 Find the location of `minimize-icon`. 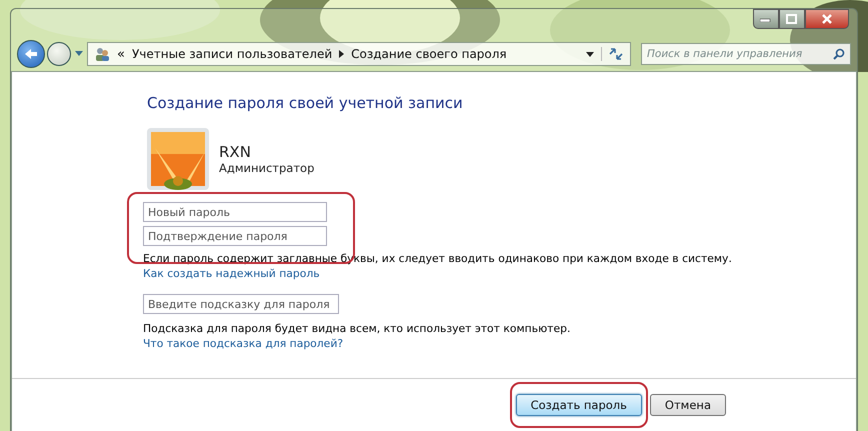

minimize-icon is located at coordinates (766, 19).